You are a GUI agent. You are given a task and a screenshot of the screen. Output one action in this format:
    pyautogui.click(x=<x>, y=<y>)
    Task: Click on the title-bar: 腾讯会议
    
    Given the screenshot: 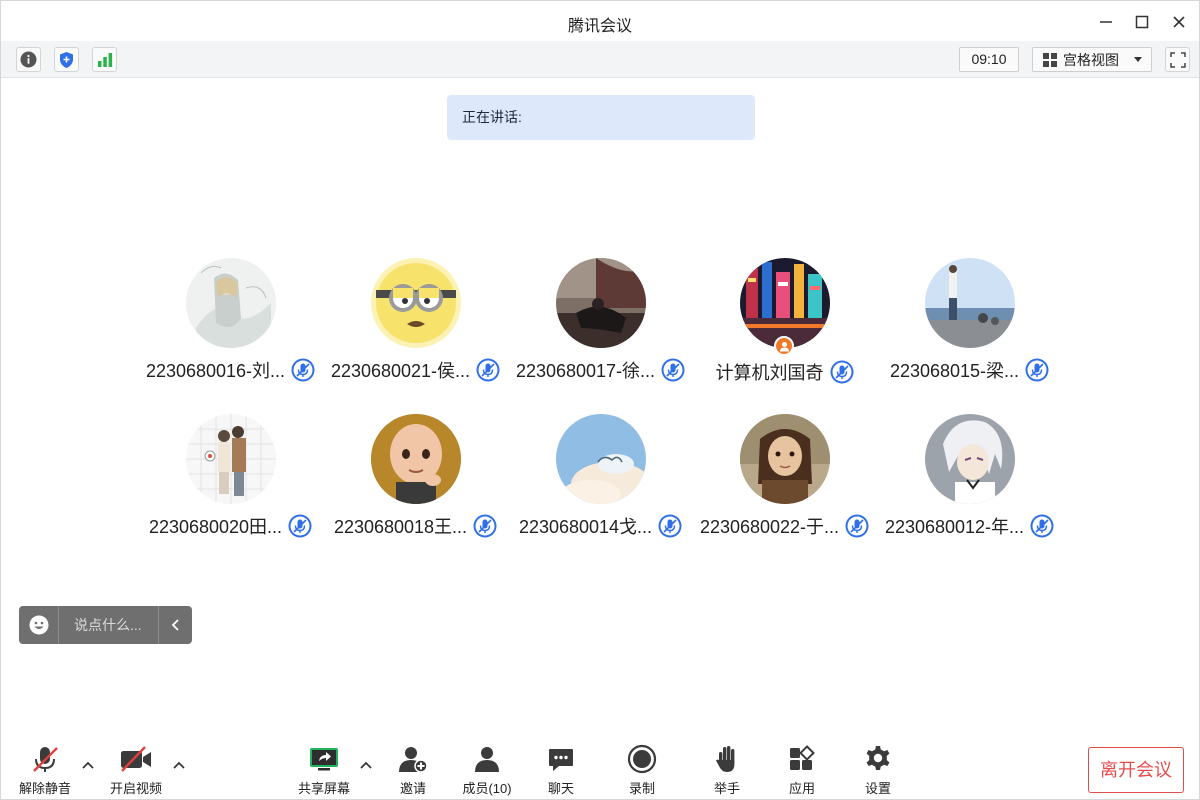 What is the action you would take?
    pyautogui.click(x=600, y=21)
    